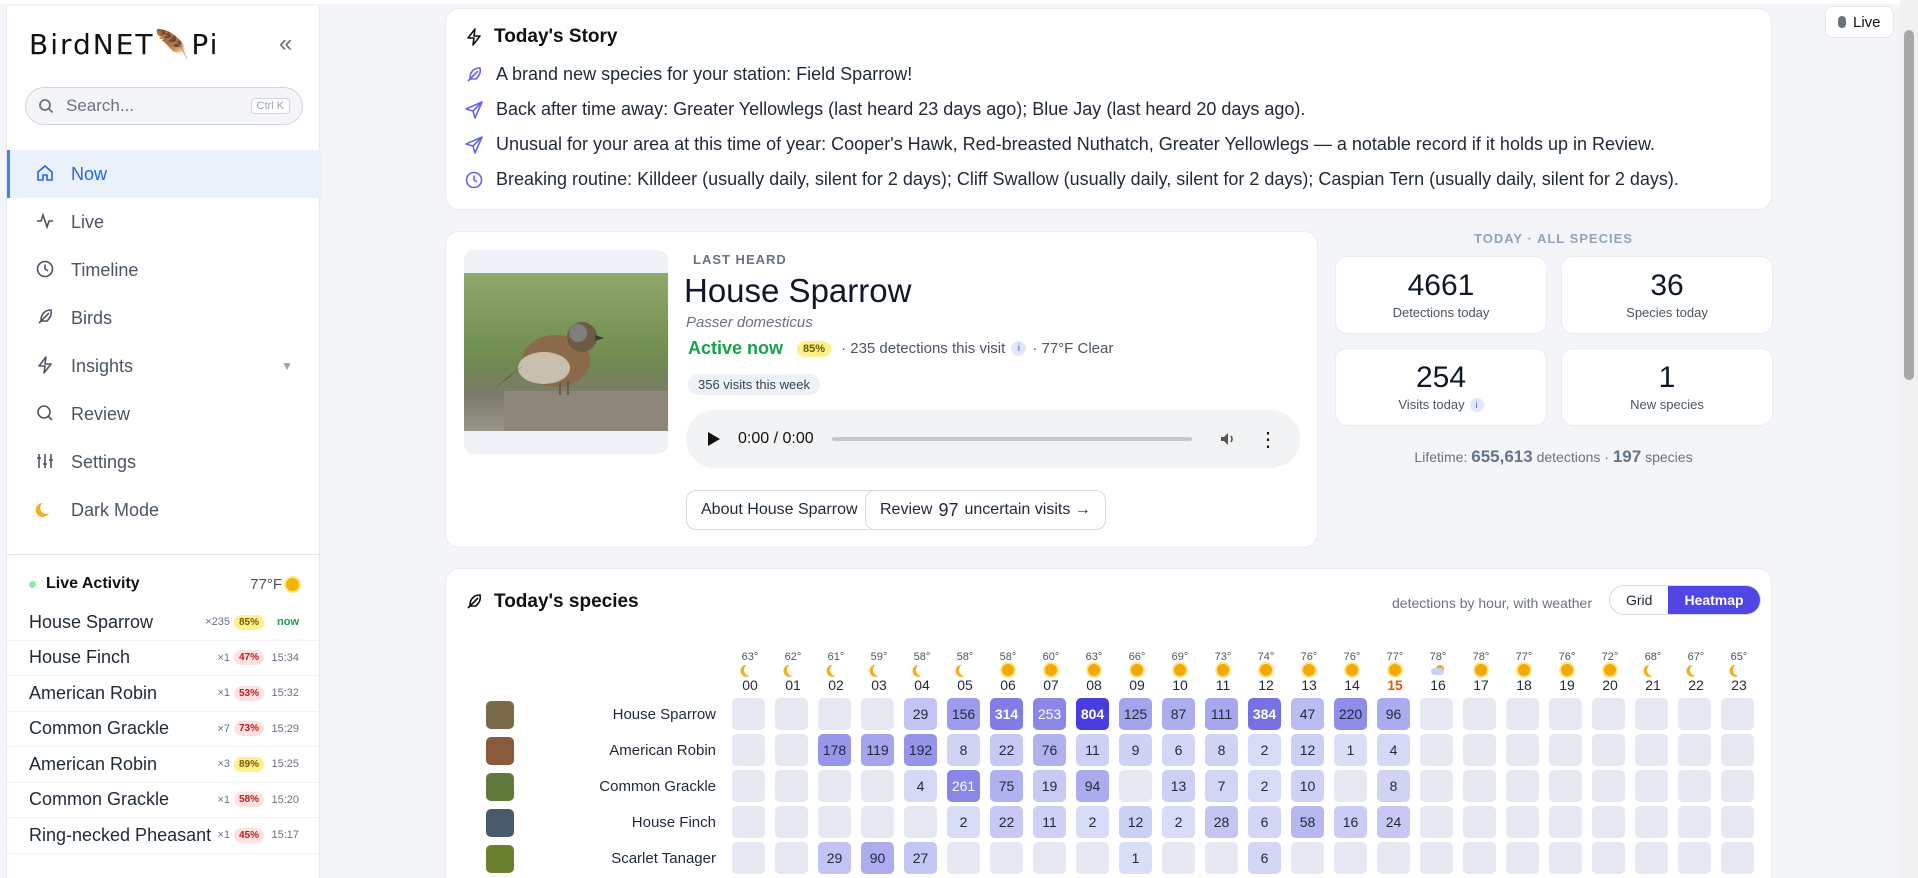  What do you see at coordinates (877, 750) in the screenshot?
I see `heatmap-cell: 119` at bounding box center [877, 750].